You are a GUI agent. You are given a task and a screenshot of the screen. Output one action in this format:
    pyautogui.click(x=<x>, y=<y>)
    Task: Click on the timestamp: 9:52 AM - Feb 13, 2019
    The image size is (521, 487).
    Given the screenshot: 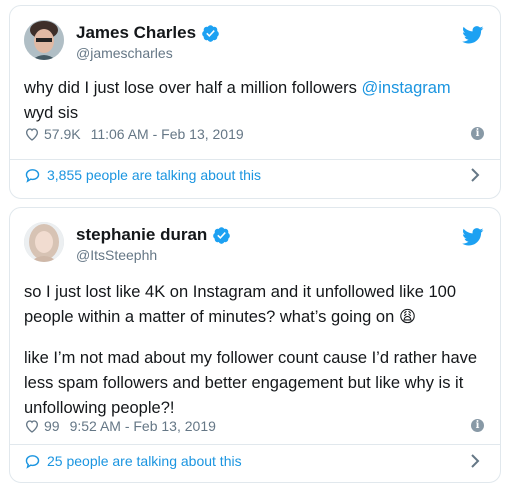 What is the action you would take?
    pyautogui.click(x=143, y=426)
    